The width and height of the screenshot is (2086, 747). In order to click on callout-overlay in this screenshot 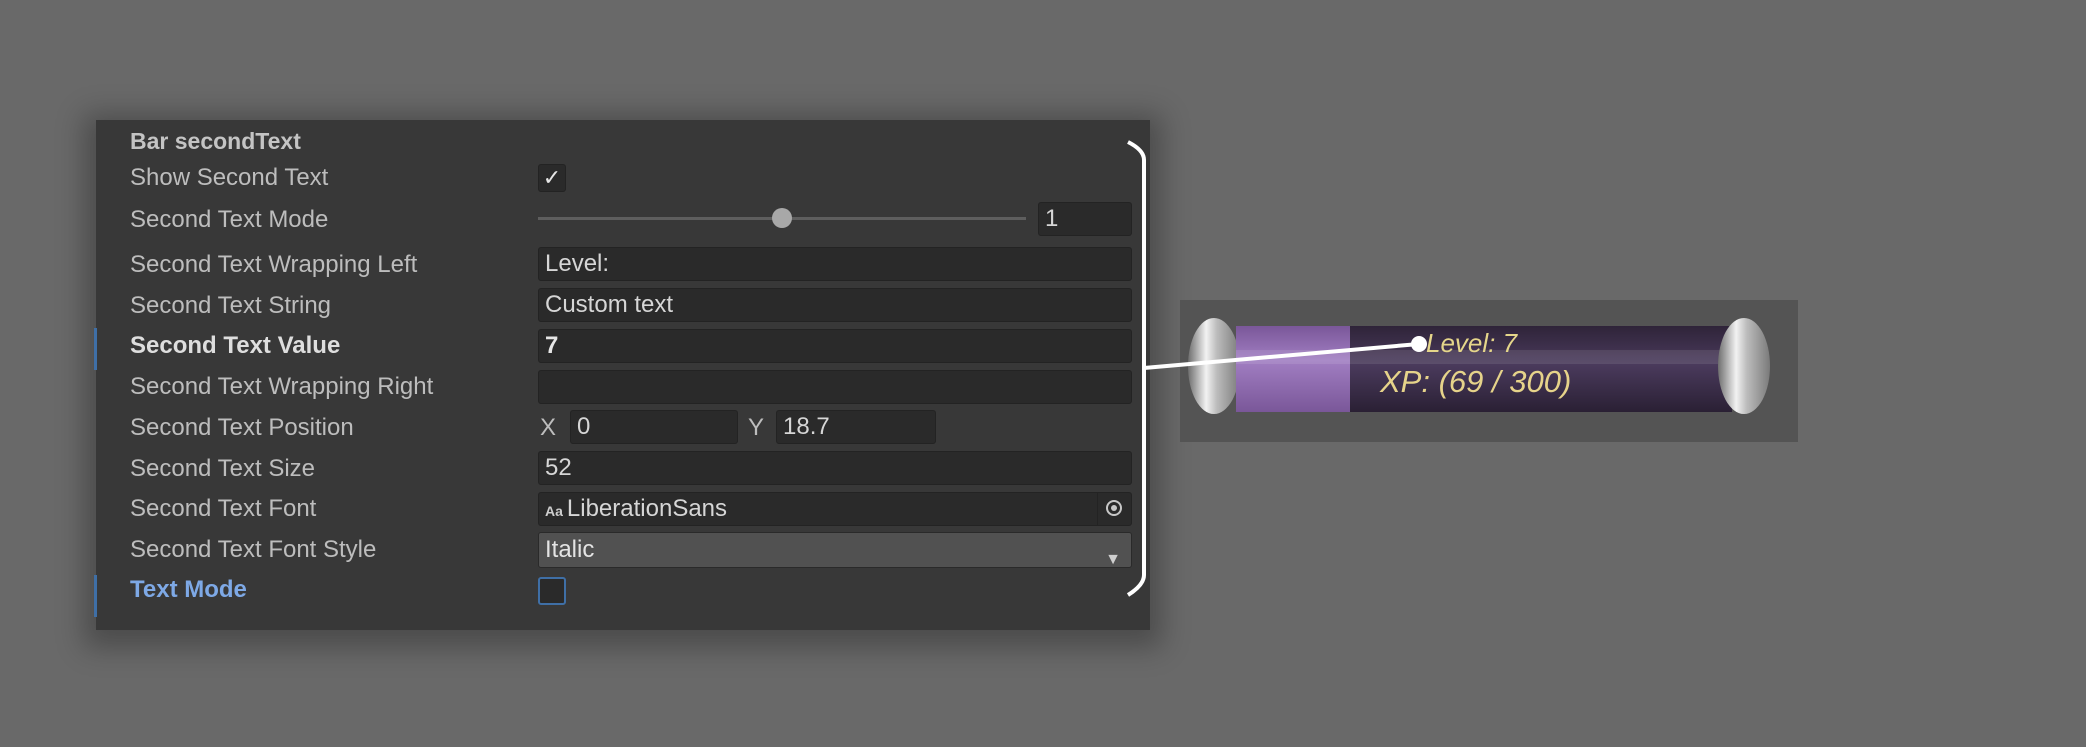, I will do `click(1273, 368)`.